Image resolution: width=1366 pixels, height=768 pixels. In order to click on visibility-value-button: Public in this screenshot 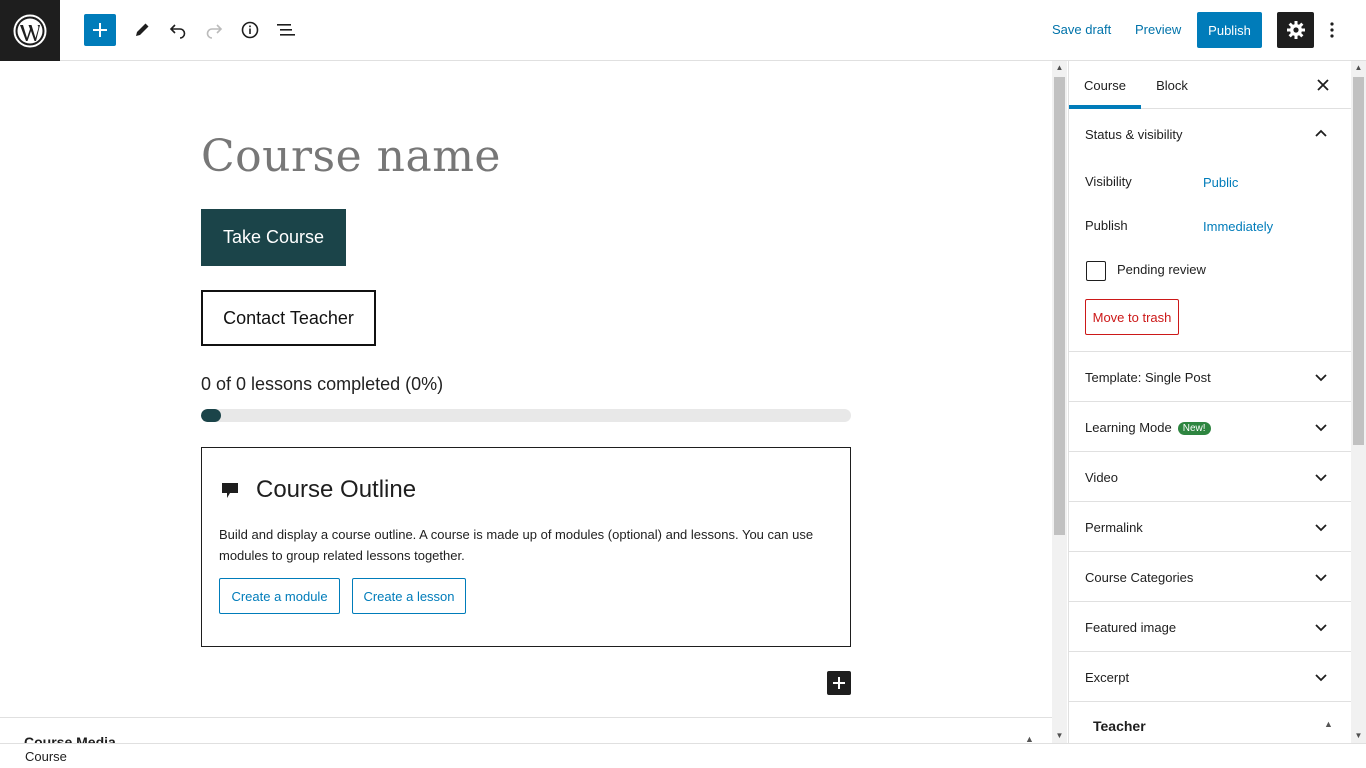, I will do `click(1220, 182)`.